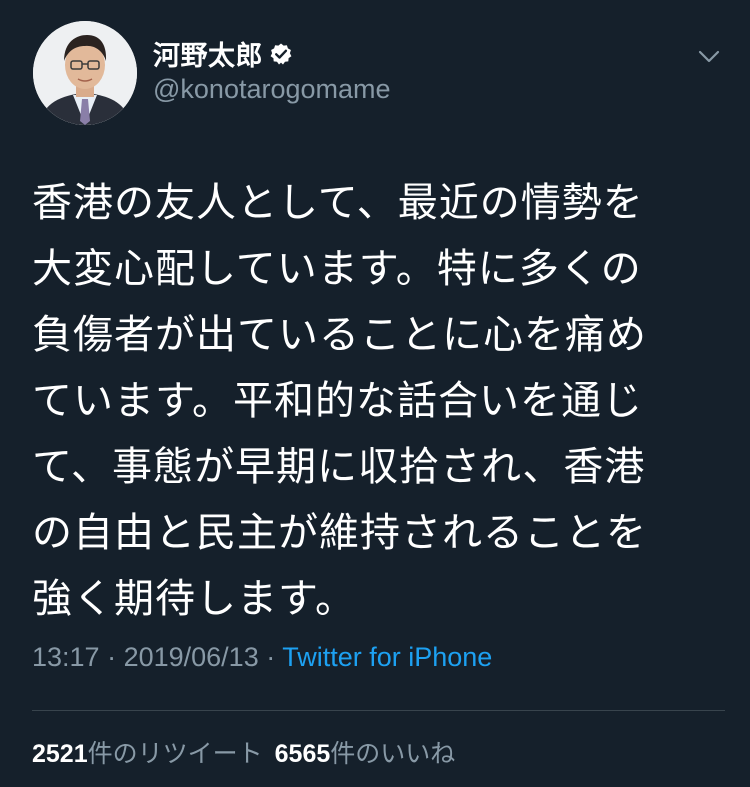  I want to click on profile-photo-icon, so click(85, 73).